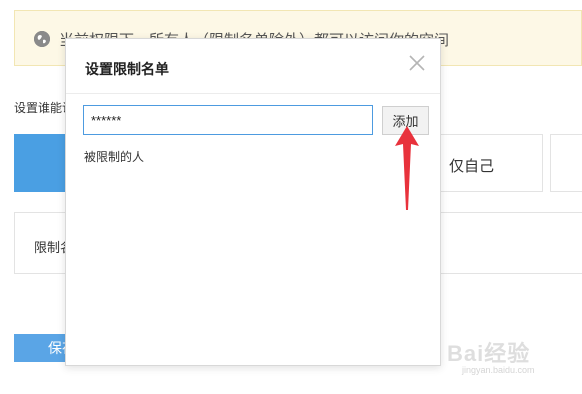  Describe the element at coordinates (127, 69) in the screenshot. I see `dialog-title: 设置限制名单` at that location.